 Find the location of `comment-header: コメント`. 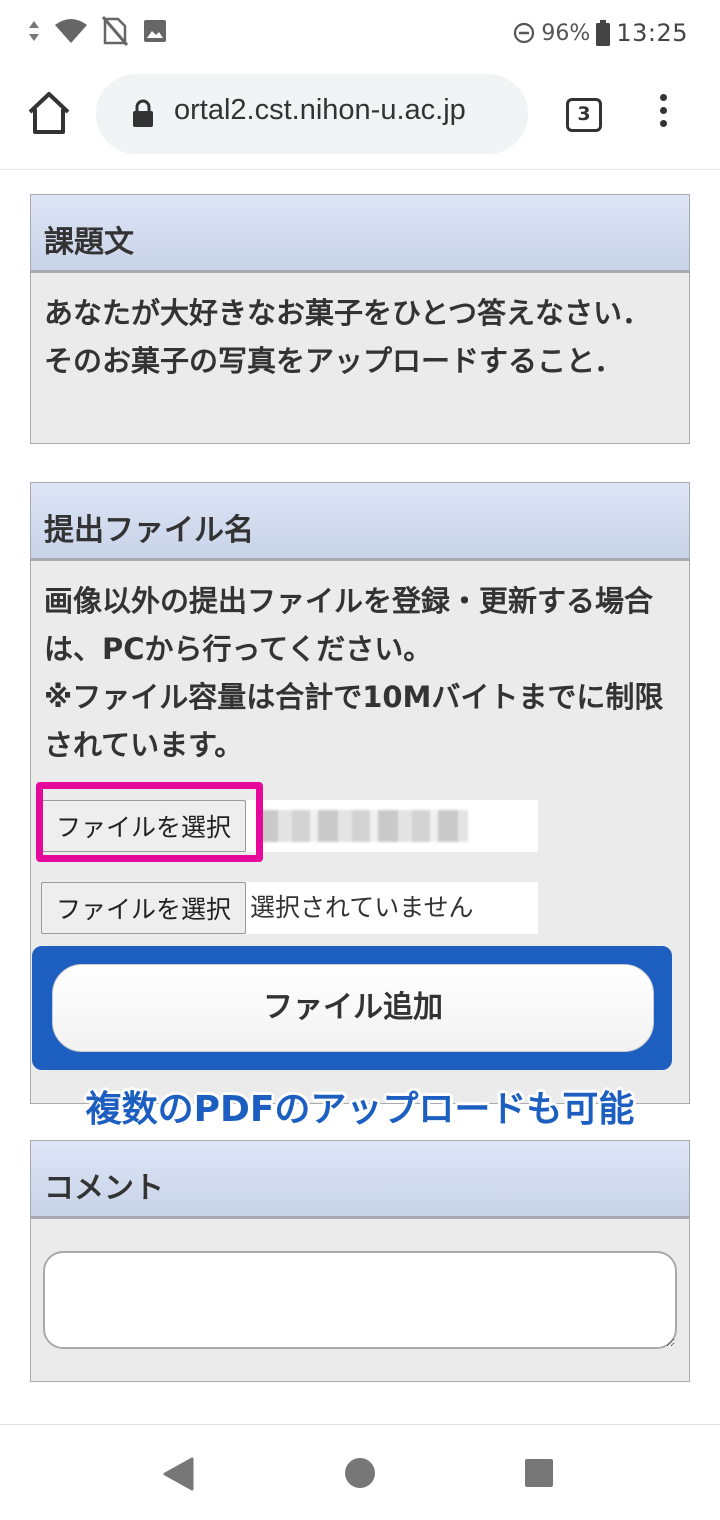

comment-header: コメント is located at coordinates (360, 1180).